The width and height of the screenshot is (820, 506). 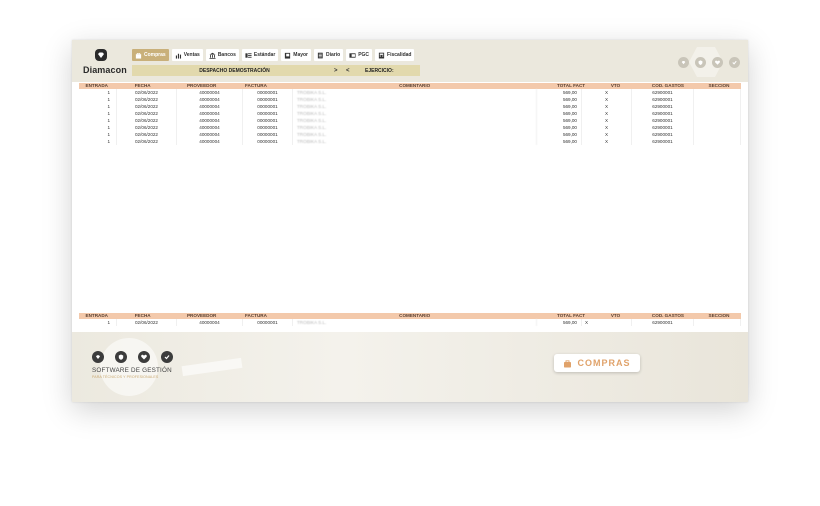 I want to click on ventas-button: Ventas, so click(x=187, y=55).